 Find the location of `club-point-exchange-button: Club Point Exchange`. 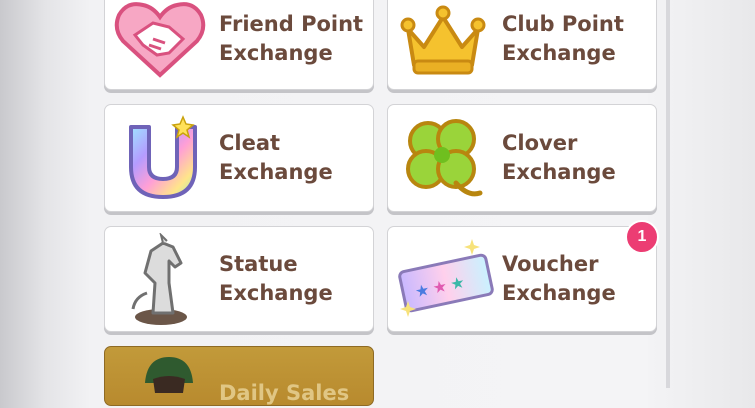

club-point-exchange-button: Club Point Exchange is located at coordinates (522, 45).